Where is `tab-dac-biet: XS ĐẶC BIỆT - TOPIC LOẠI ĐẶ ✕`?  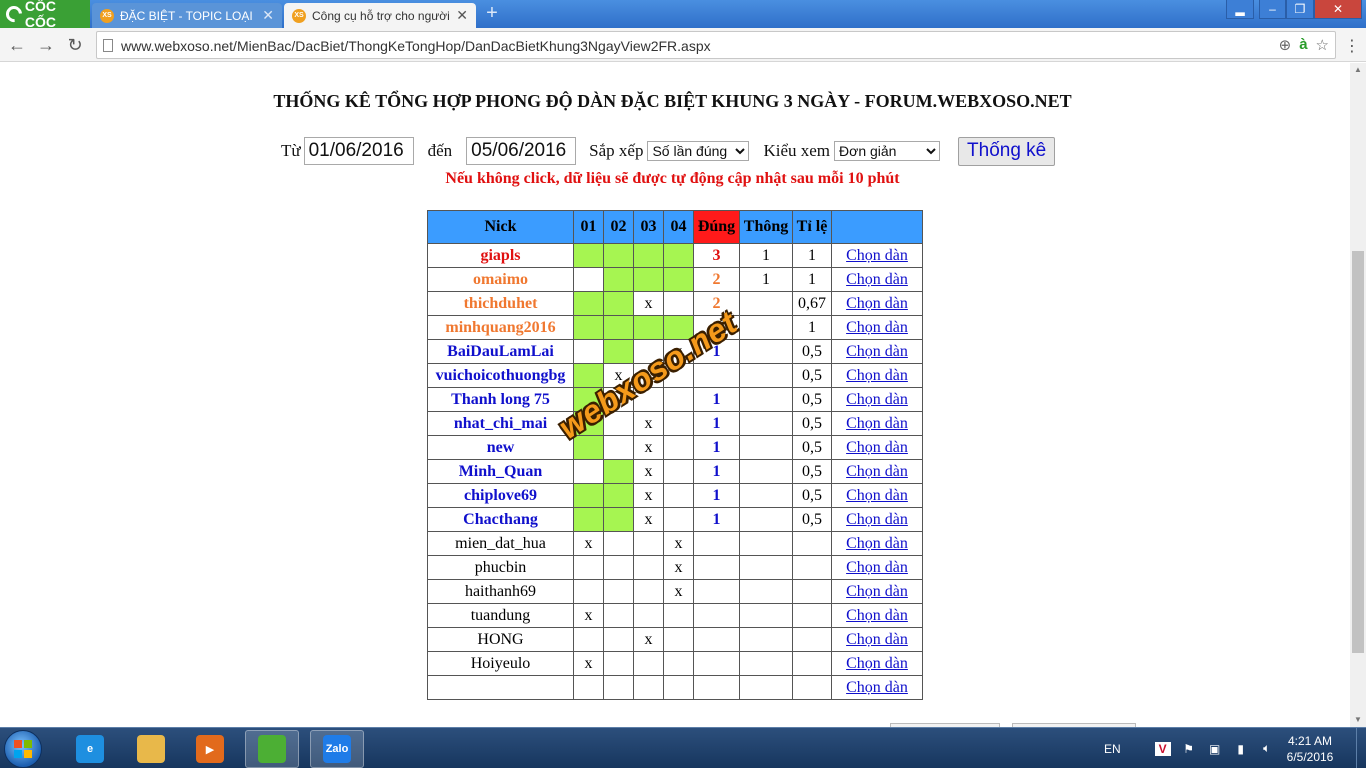 tab-dac-biet: XS ĐẶC BIỆT - TOPIC LOẠI ĐẶ ✕ is located at coordinates (187, 15).